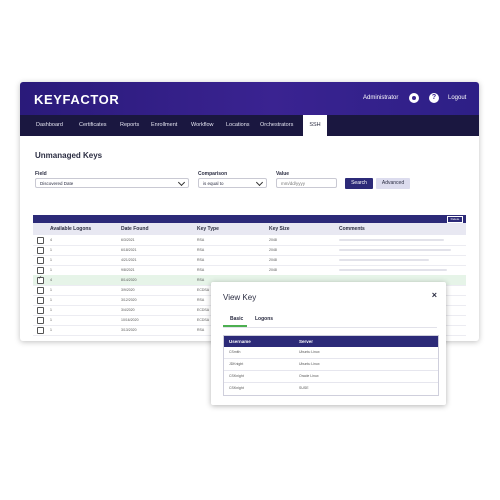 The image size is (500, 500). I want to click on comparison-select-value: is equal to, so click(213, 183).